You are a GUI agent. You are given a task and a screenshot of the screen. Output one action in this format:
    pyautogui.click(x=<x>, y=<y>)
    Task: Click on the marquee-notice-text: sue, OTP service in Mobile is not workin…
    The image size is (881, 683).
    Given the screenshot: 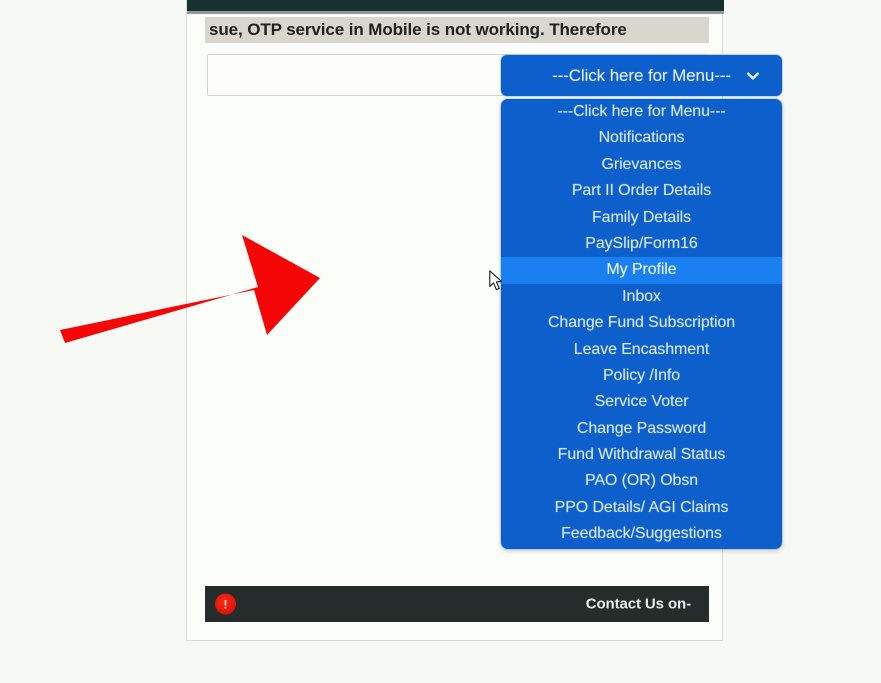 What is the action you would take?
    pyautogui.click(x=418, y=29)
    